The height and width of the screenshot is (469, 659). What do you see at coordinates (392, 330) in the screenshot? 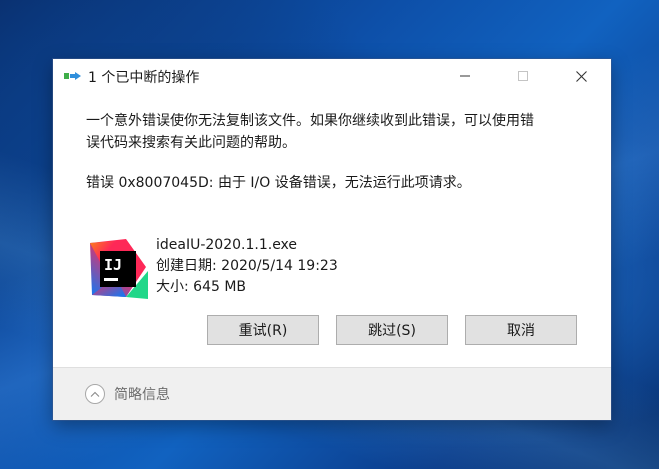
I see `skip-button: 跳过(S)` at bounding box center [392, 330].